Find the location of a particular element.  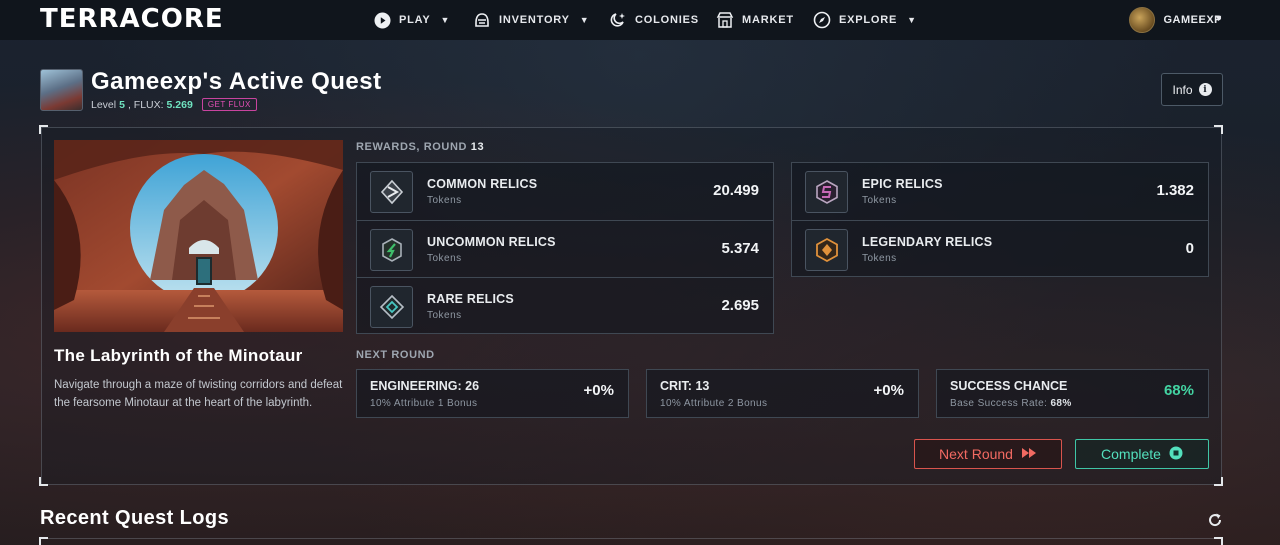

info-button: Info i is located at coordinates (1192, 89).